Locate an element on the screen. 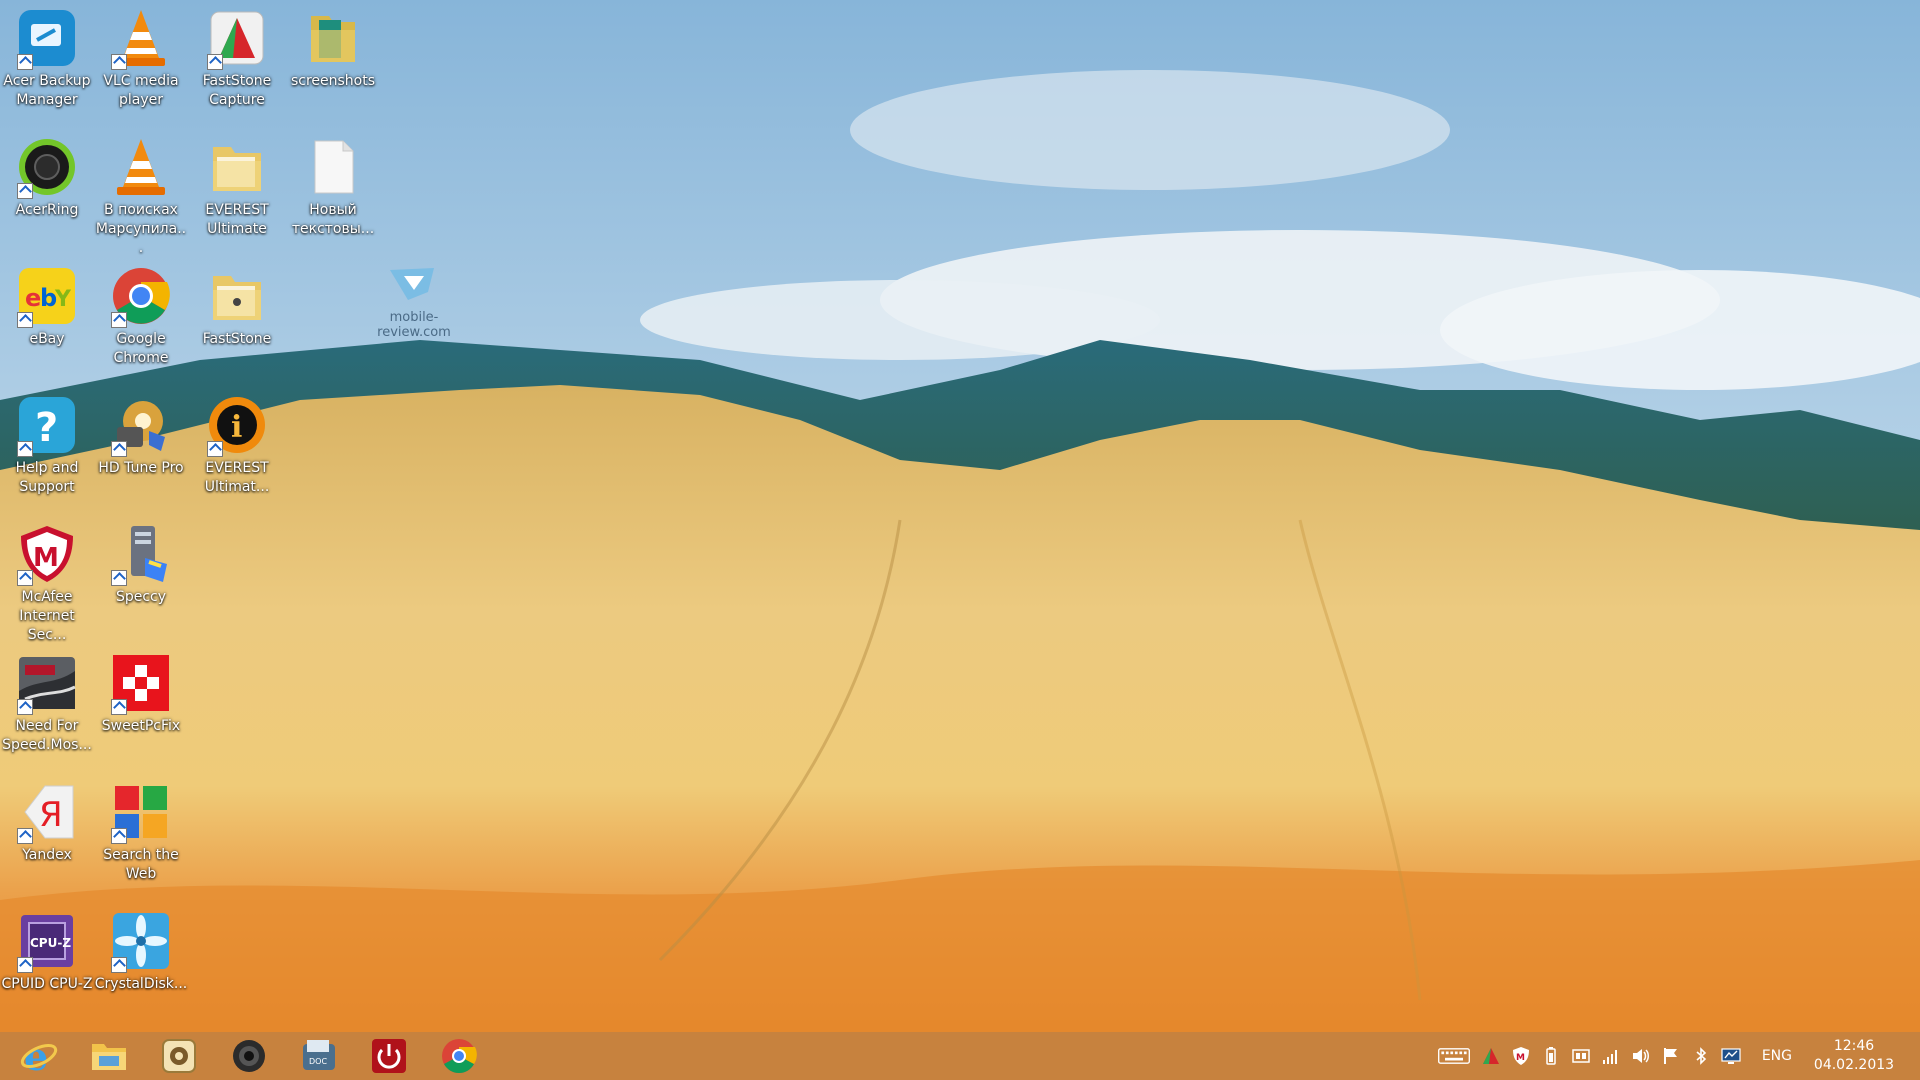 The width and height of the screenshot is (1920, 1080). desktop-icon-acer-backup-manager: Acer Backup Manager is located at coordinates (47, 64).